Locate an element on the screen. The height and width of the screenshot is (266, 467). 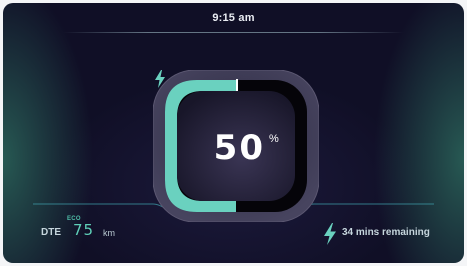
status-bar-divider is located at coordinates (233, 32).